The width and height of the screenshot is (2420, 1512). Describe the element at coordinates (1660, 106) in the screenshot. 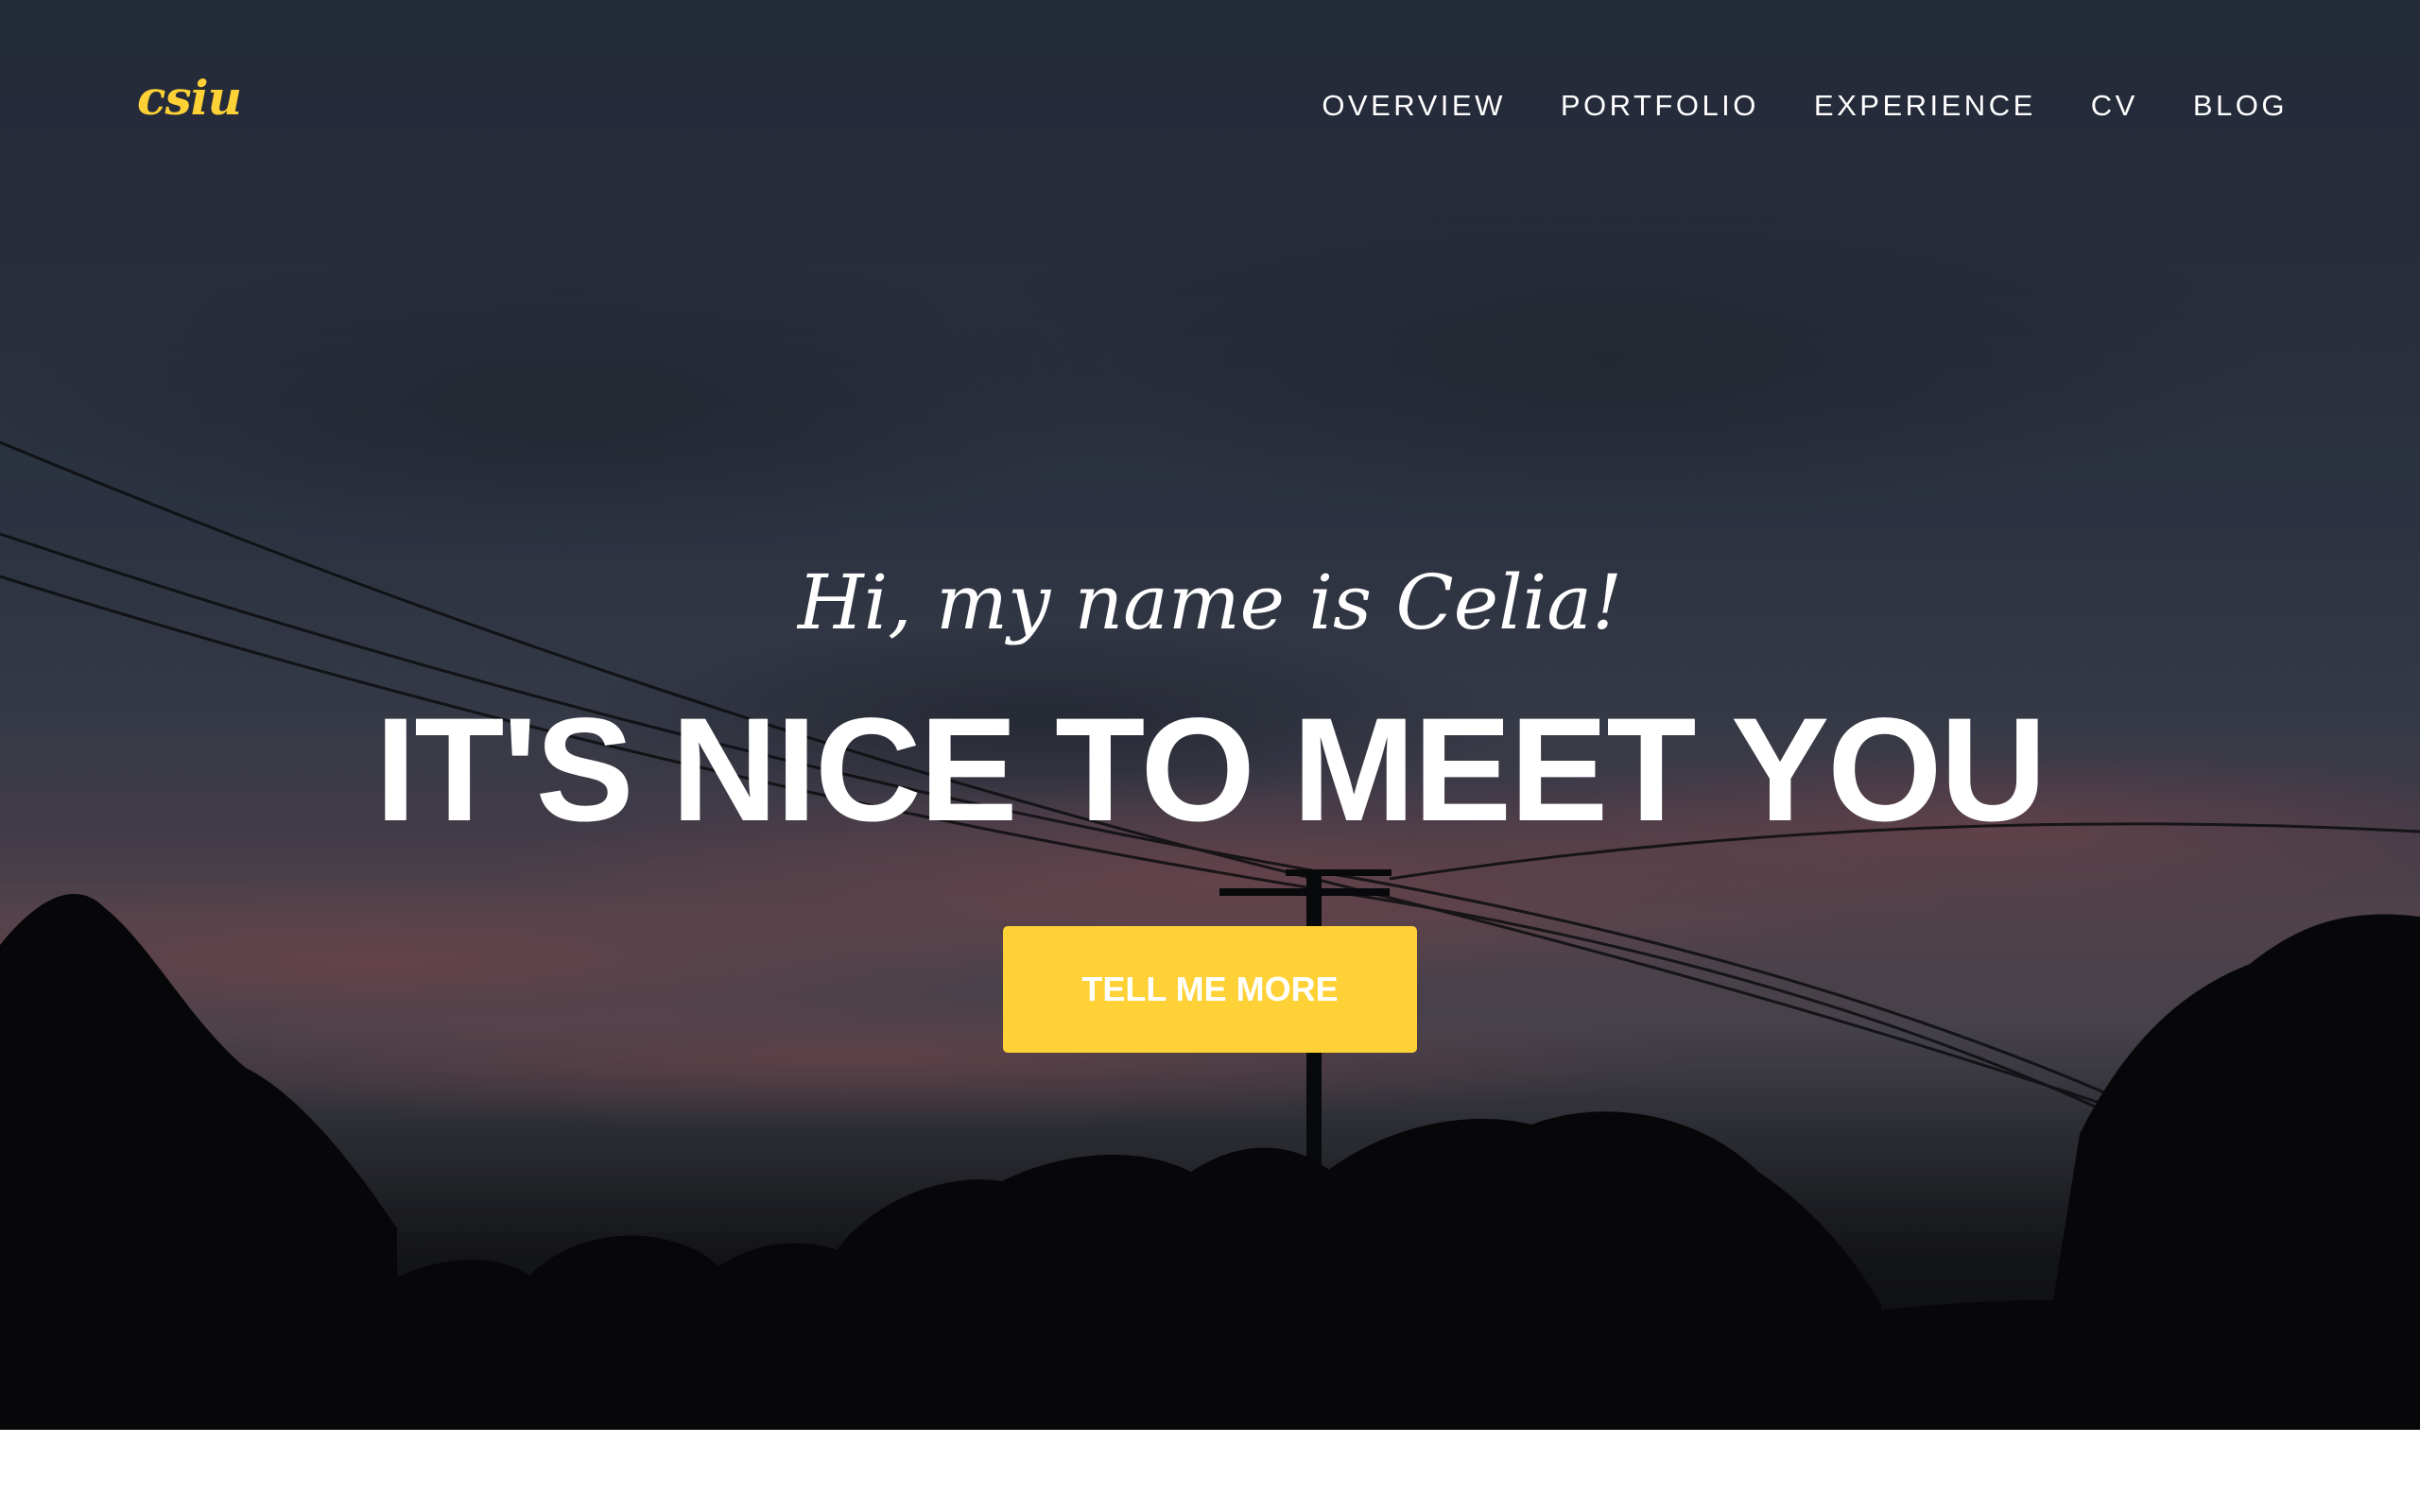

I see `nav-link-portfolio: PORTFOLIO` at that location.